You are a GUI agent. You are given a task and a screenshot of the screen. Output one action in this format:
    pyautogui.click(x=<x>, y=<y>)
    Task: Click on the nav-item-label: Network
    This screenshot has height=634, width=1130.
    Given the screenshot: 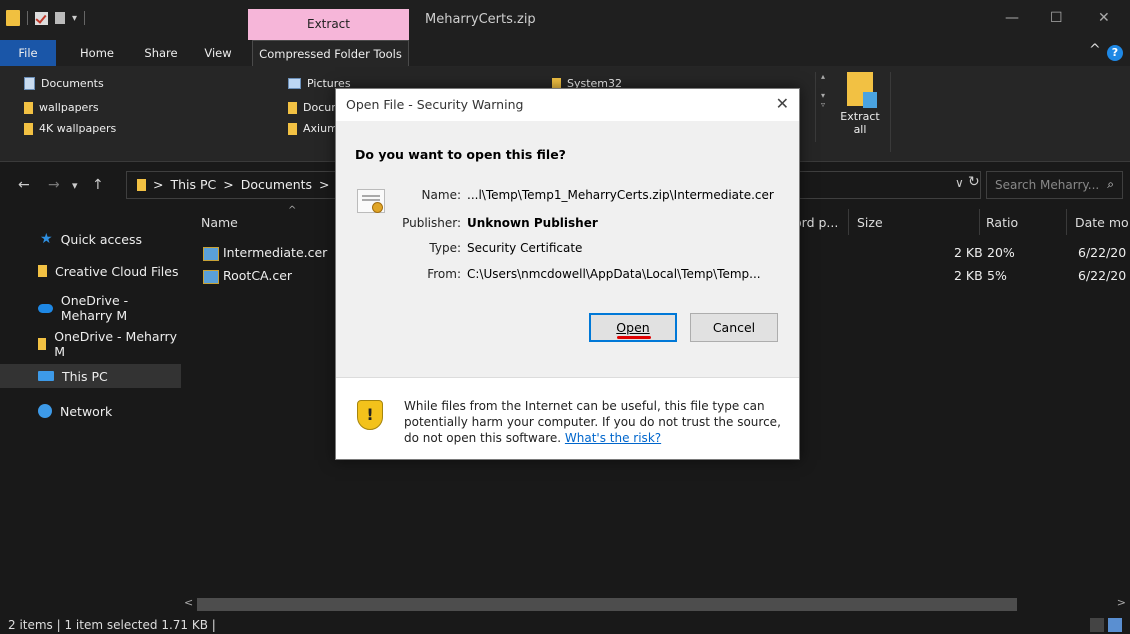 What is the action you would take?
    pyautogui.click(x=86, y=411)
    